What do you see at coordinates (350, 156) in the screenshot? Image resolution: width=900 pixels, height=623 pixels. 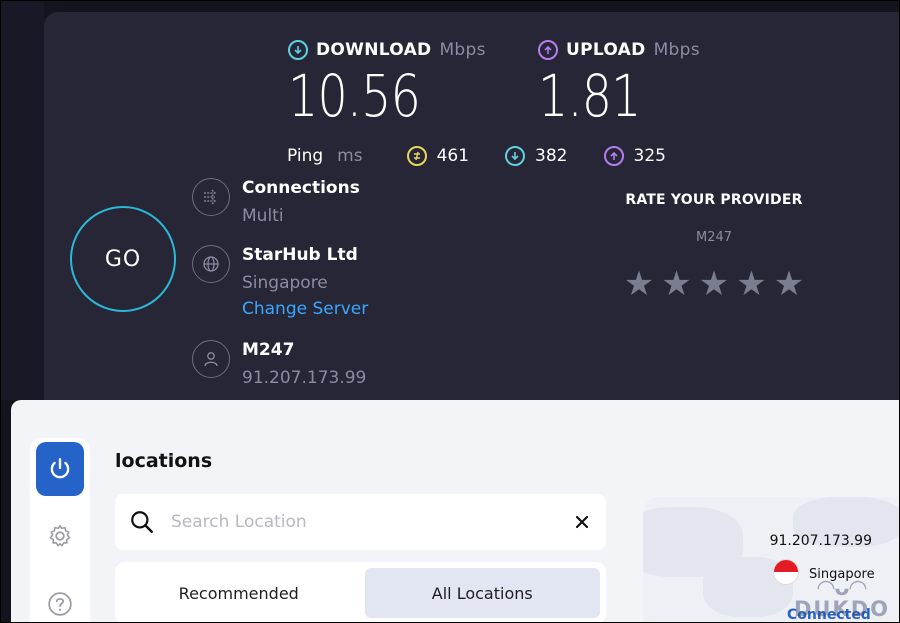 I see `ping-unit: ms` at bounding box center [350, 156].